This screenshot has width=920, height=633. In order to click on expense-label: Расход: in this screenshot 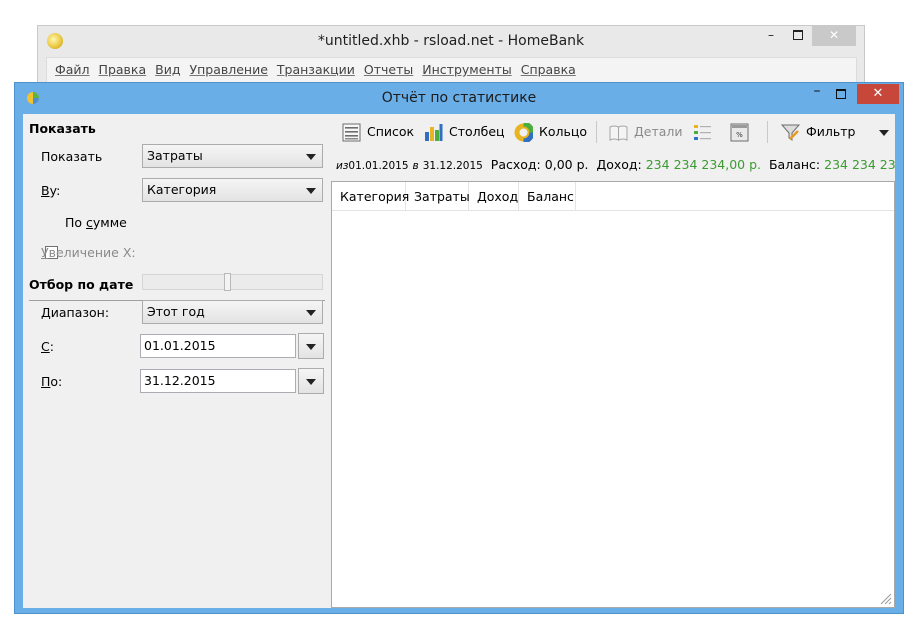, I will do `click(515, 164)`.